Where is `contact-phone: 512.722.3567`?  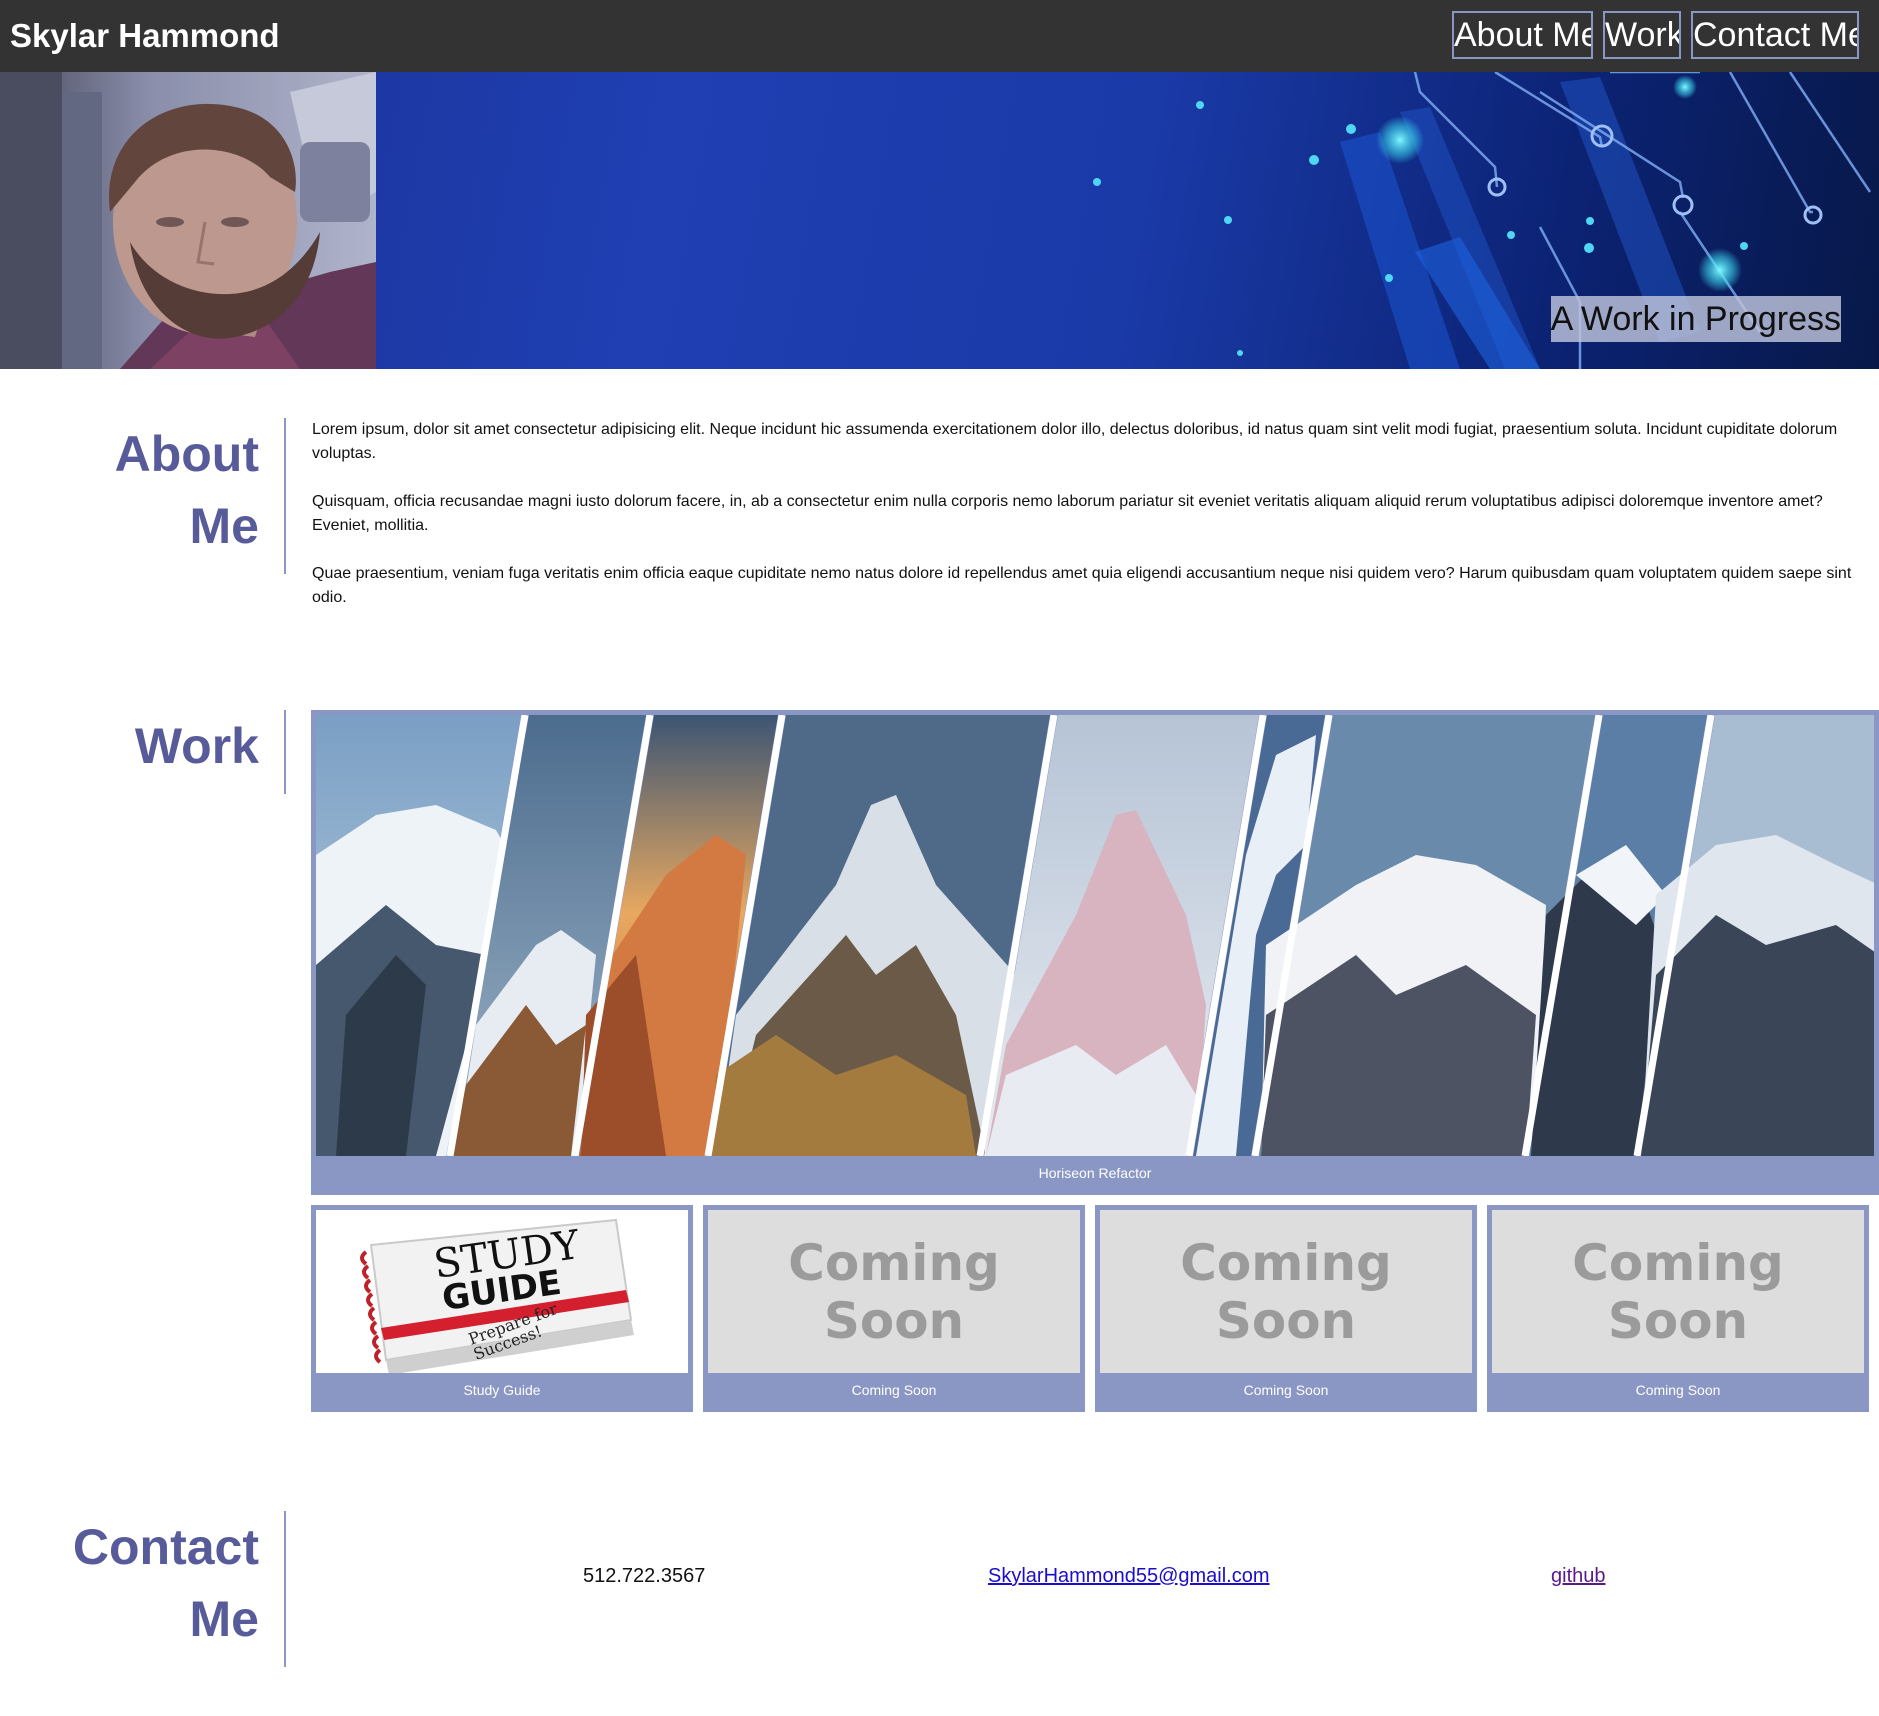
contact-phone: 512.722.3567 is located at coordinates (644, 1576).